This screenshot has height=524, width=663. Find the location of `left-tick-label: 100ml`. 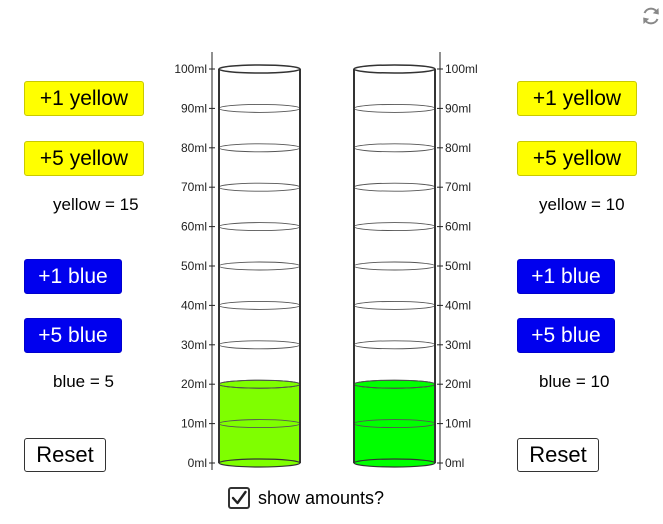

left-tick-label: 100ml is located at coordinates (190, 69).